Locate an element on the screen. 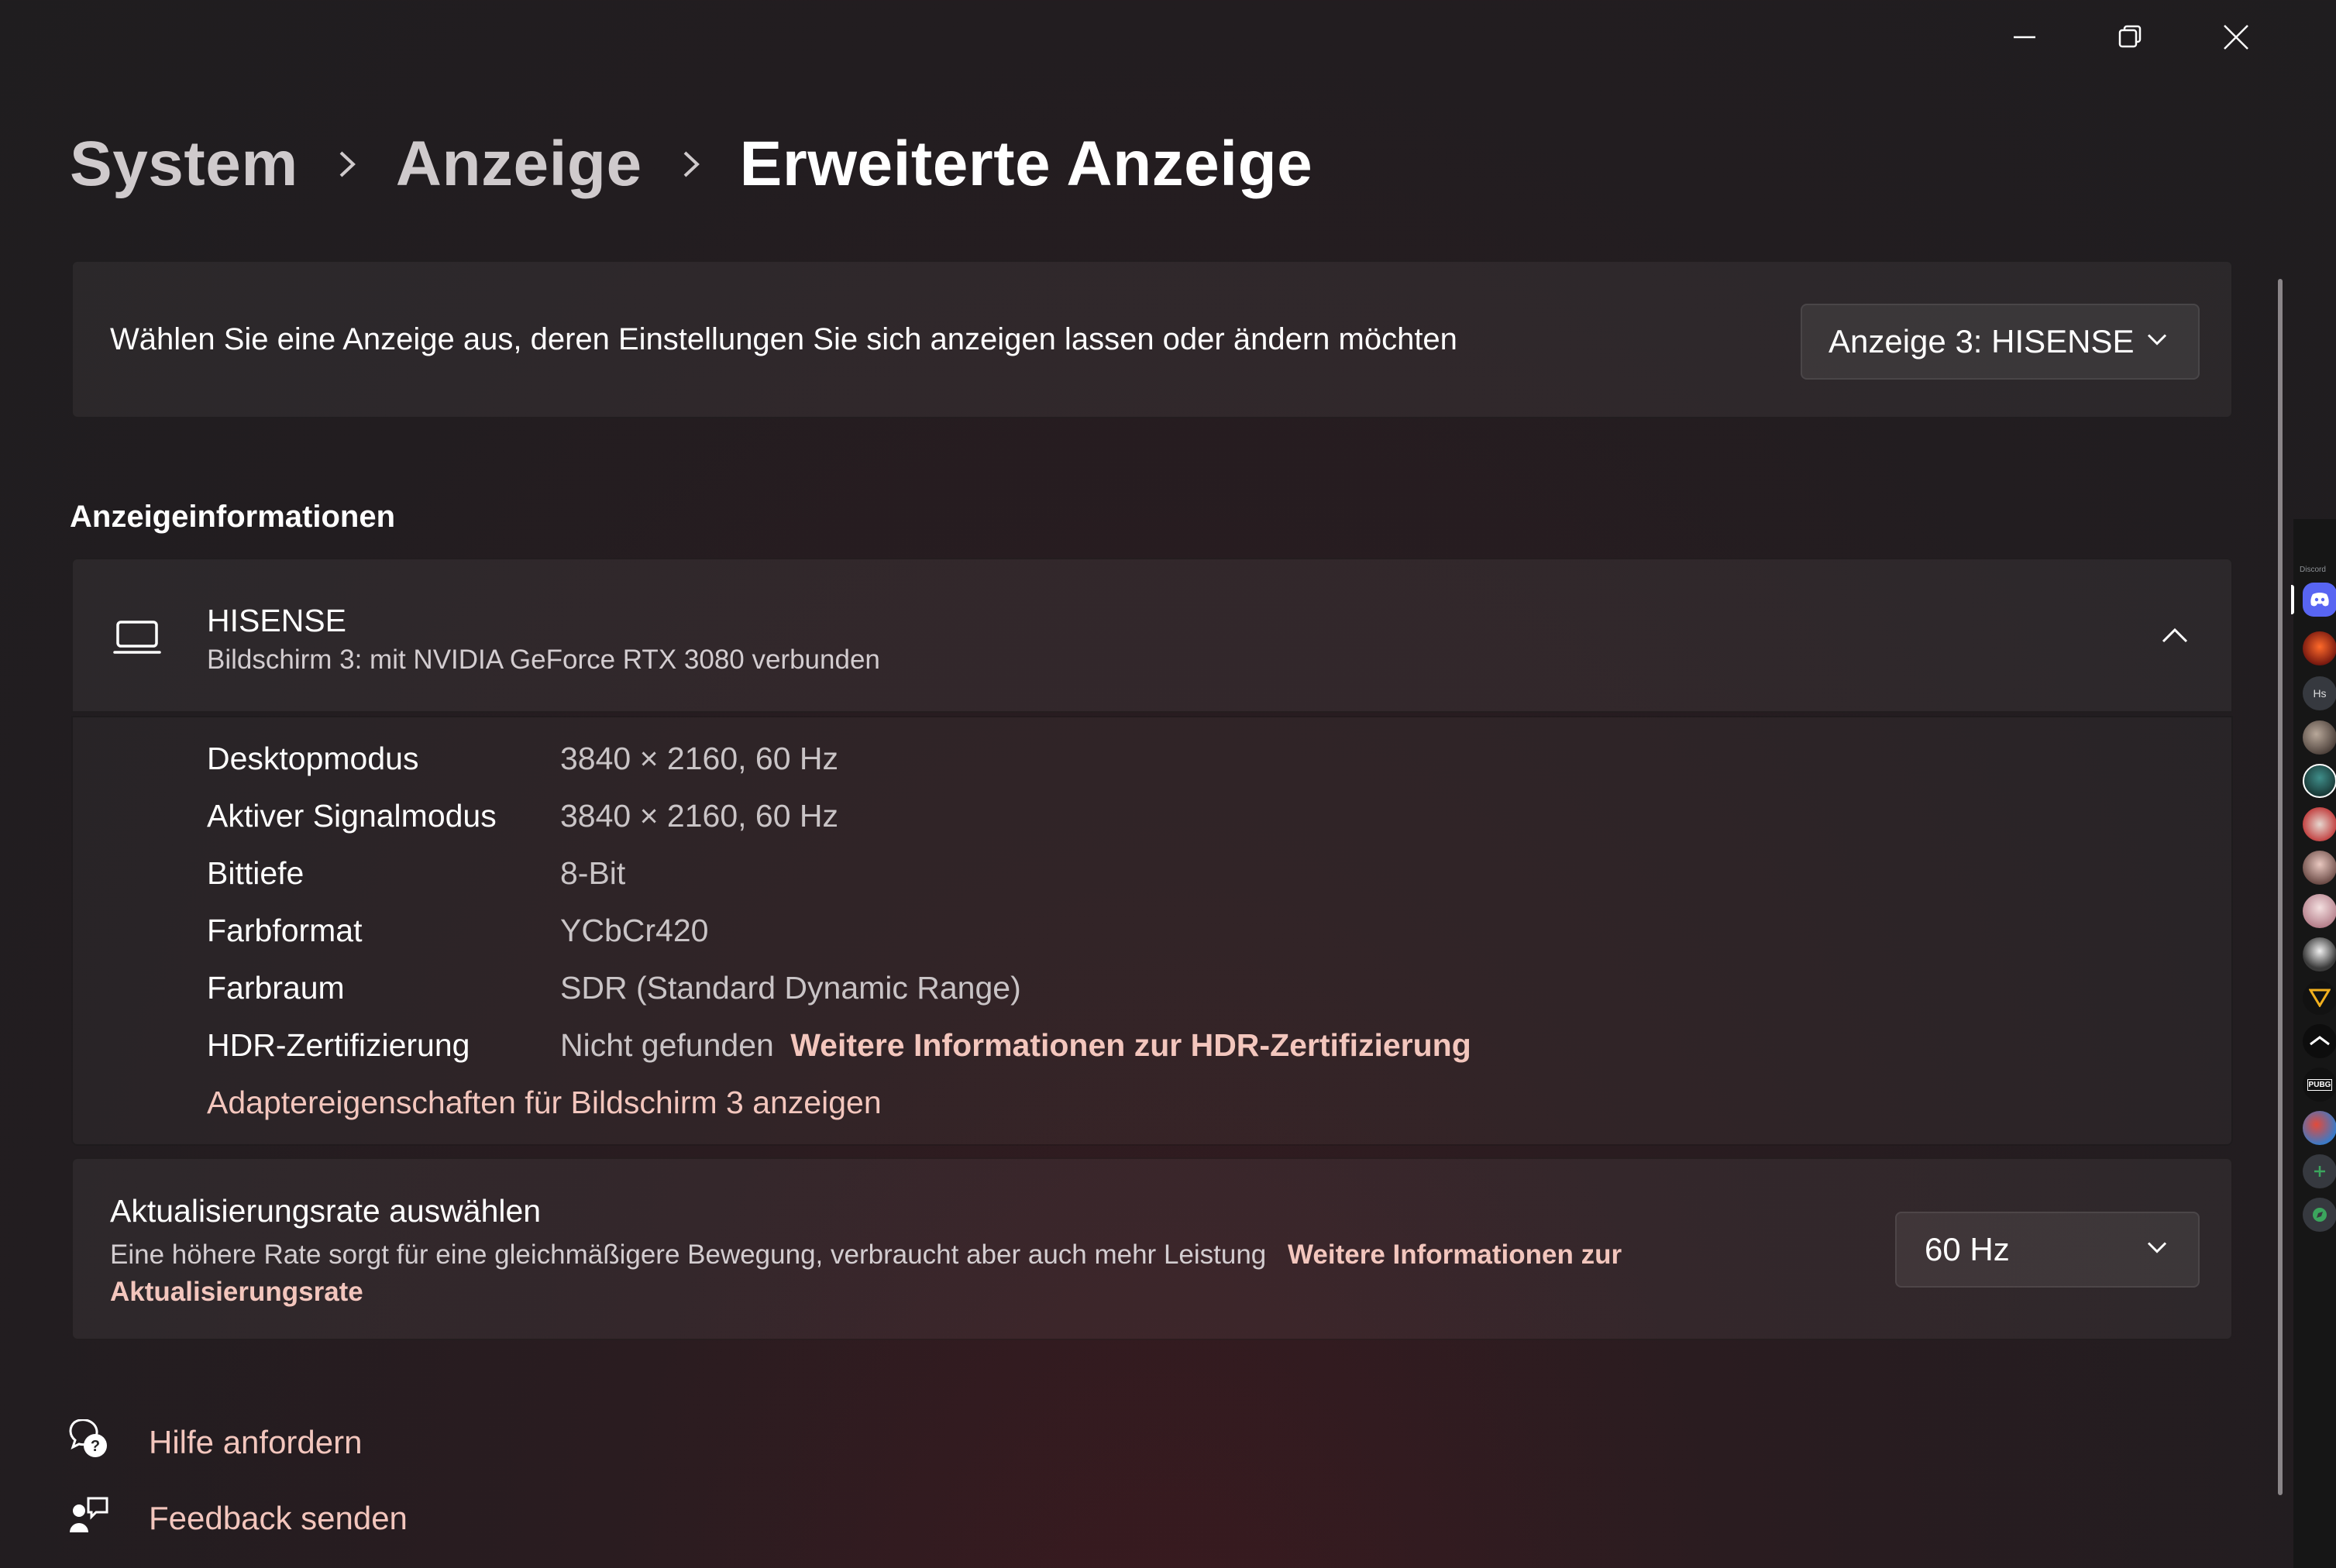  scrollbar-thumb is located at coordinates (2280, 887).